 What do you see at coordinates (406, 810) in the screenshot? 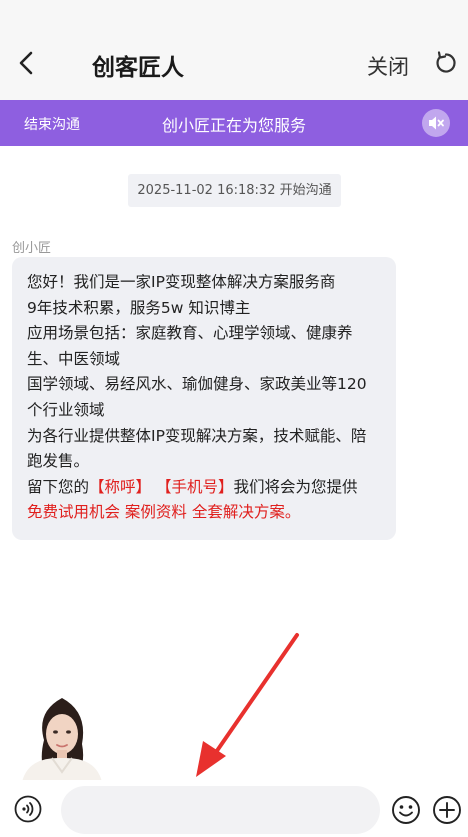
I see `emoji-icon` at bounding box center [406, 810].